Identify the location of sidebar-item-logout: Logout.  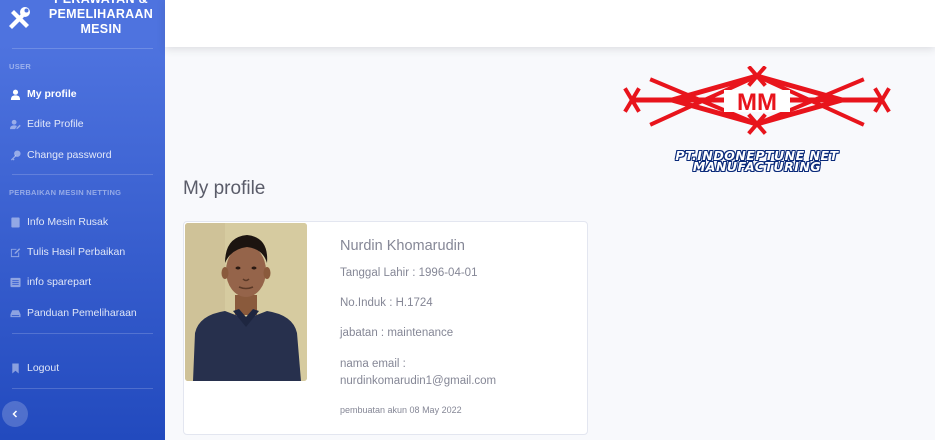
(34, 368).